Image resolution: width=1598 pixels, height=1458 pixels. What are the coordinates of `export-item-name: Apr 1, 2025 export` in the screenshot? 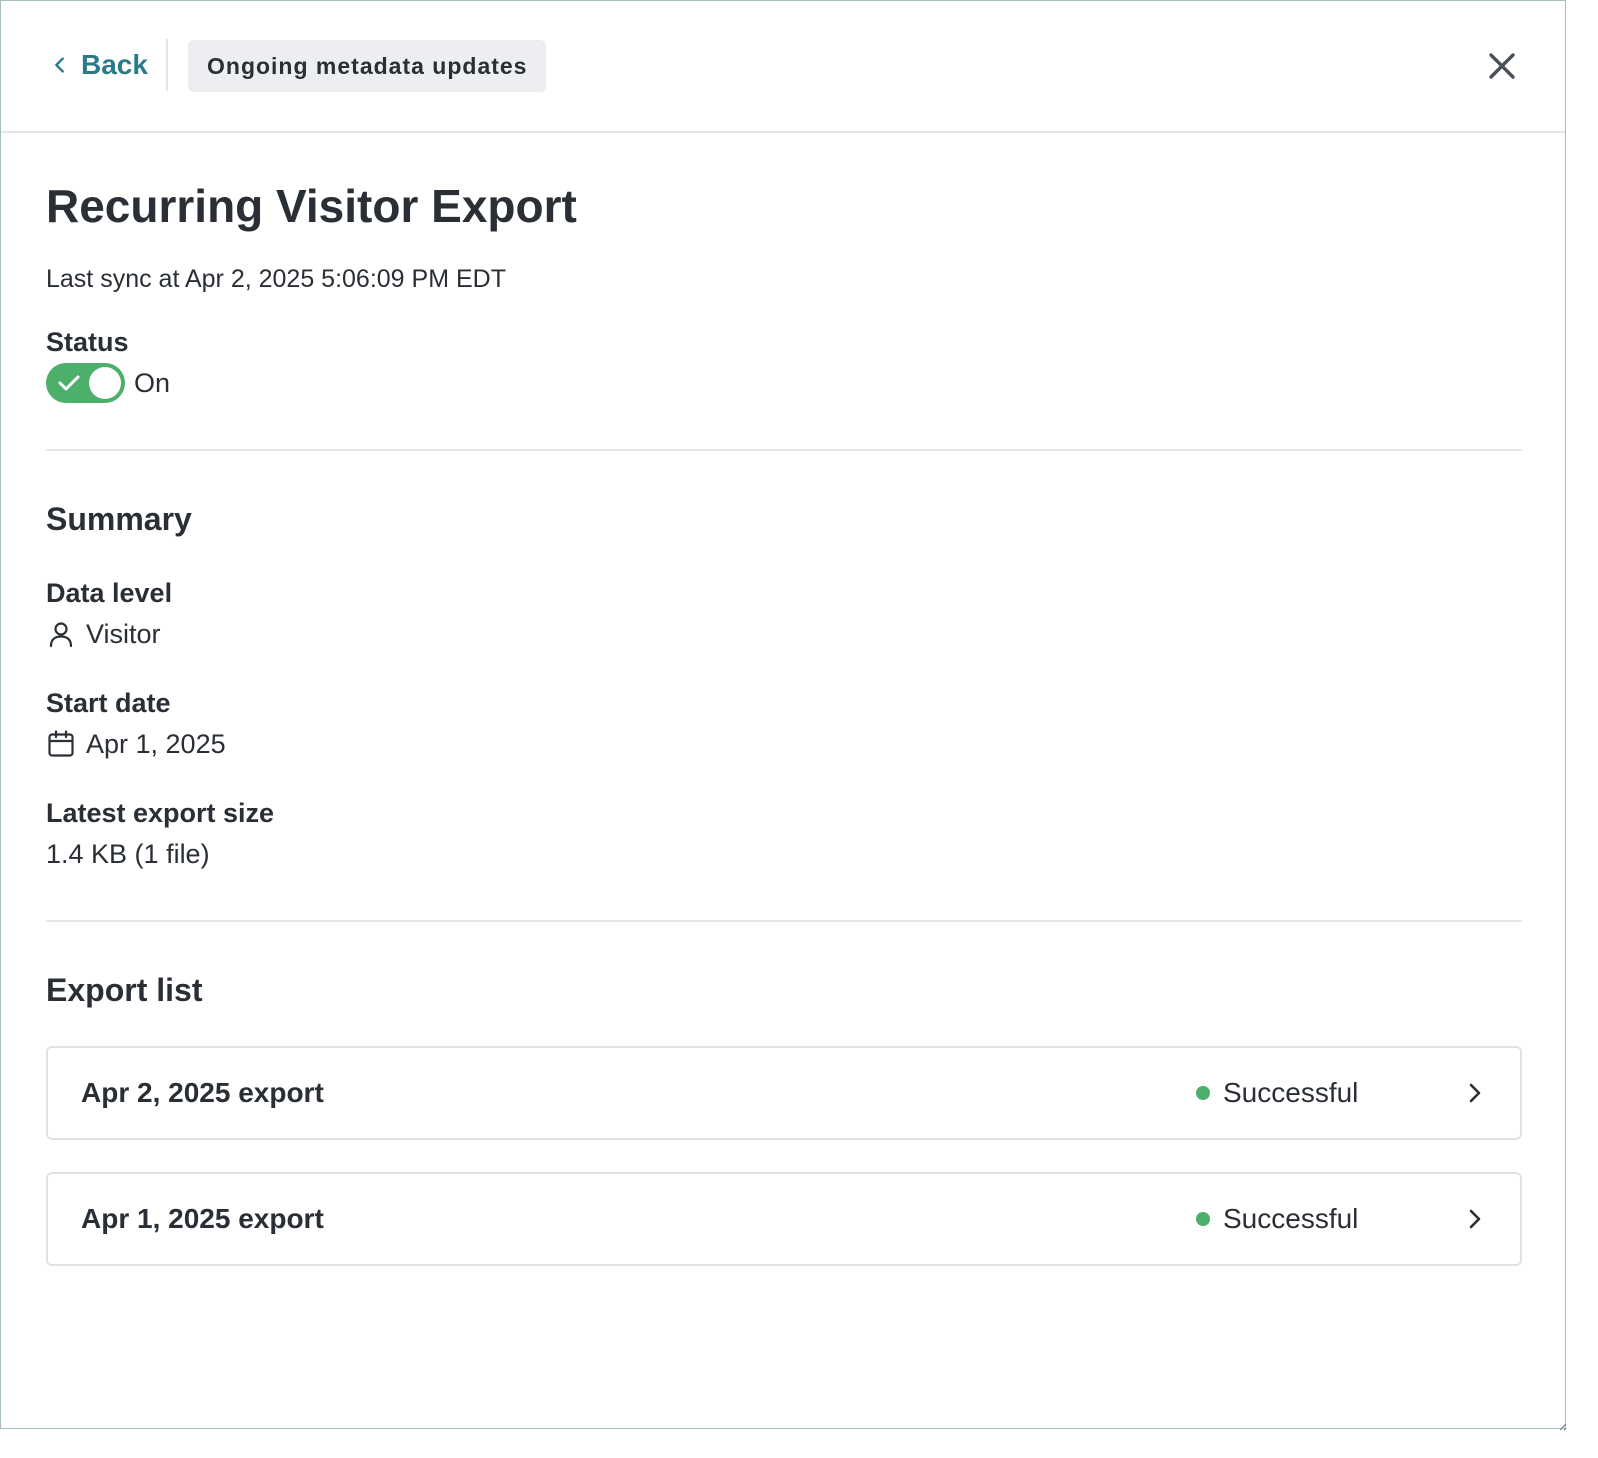 It's located at (202, 1218).